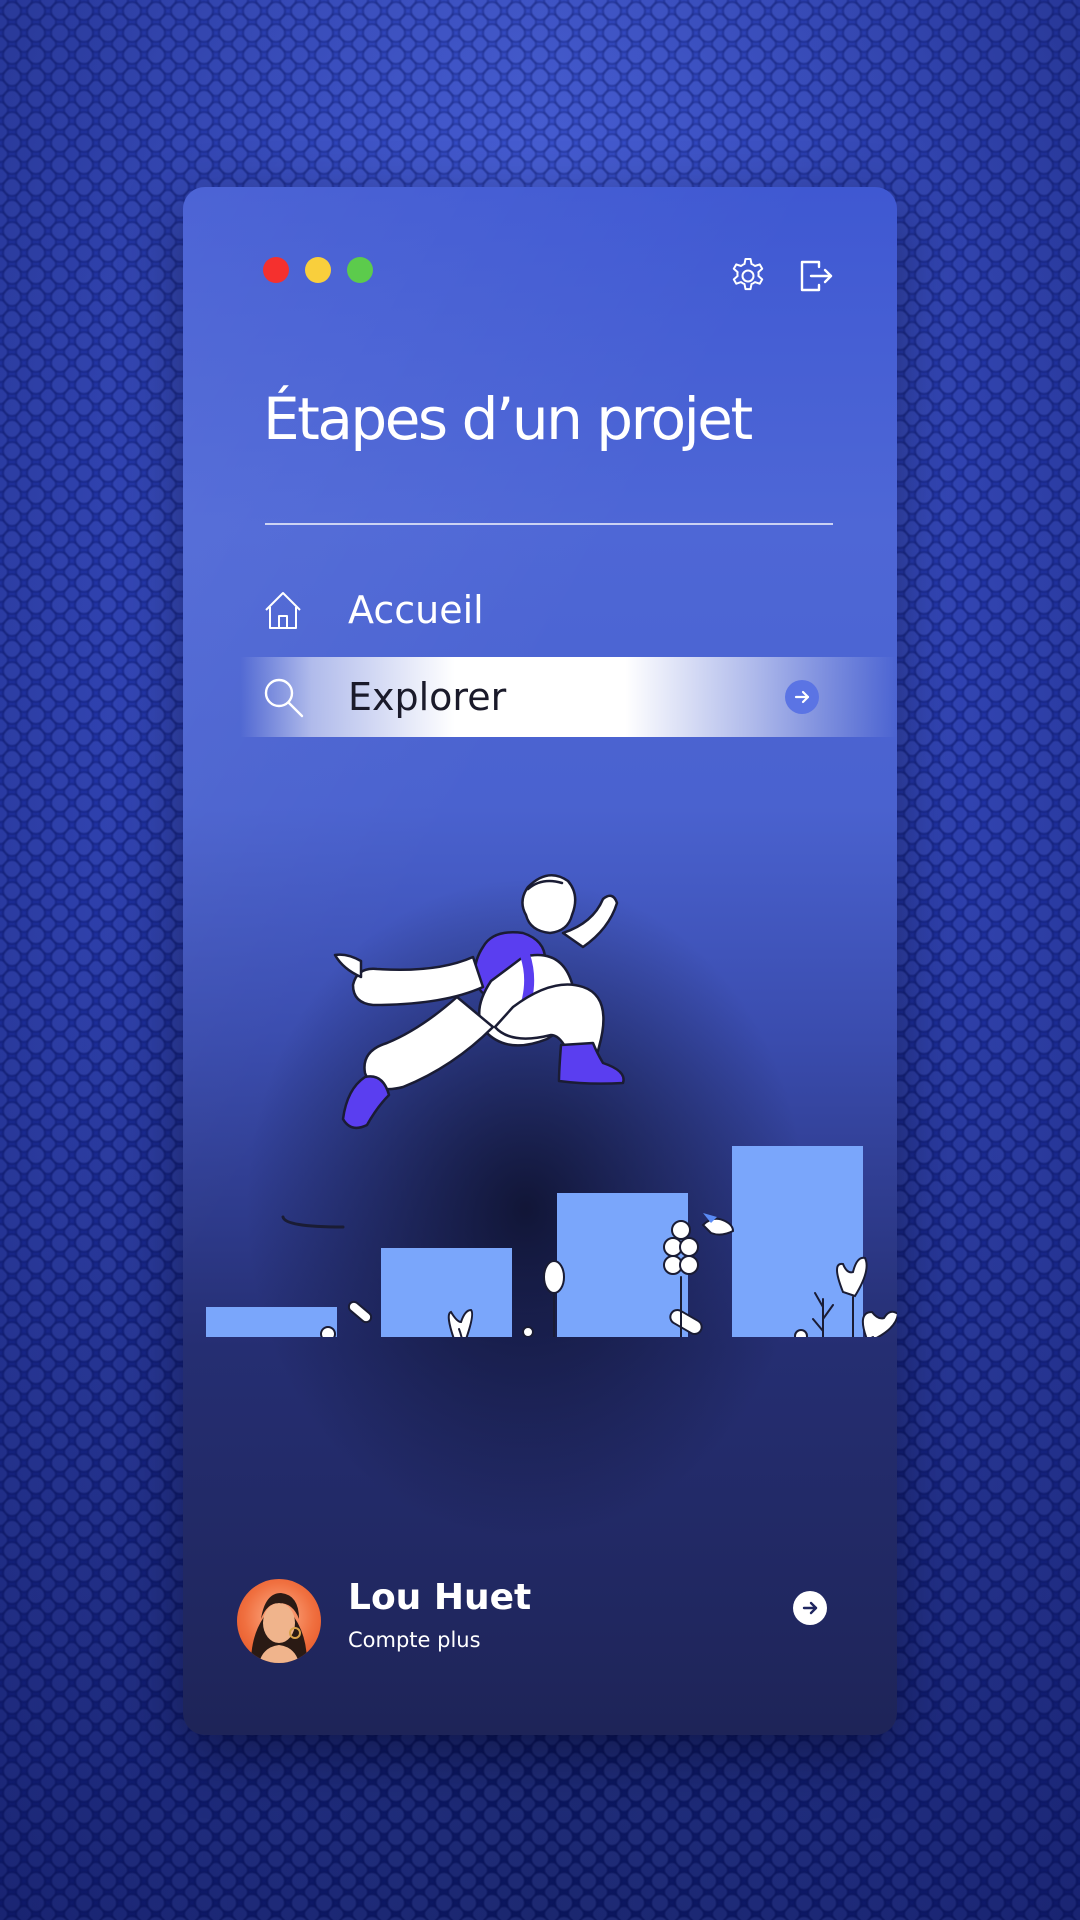  What do you see at coordinates (782, 276) in the screenshot?
I see `top-actions` at bounding box center [782, 276].